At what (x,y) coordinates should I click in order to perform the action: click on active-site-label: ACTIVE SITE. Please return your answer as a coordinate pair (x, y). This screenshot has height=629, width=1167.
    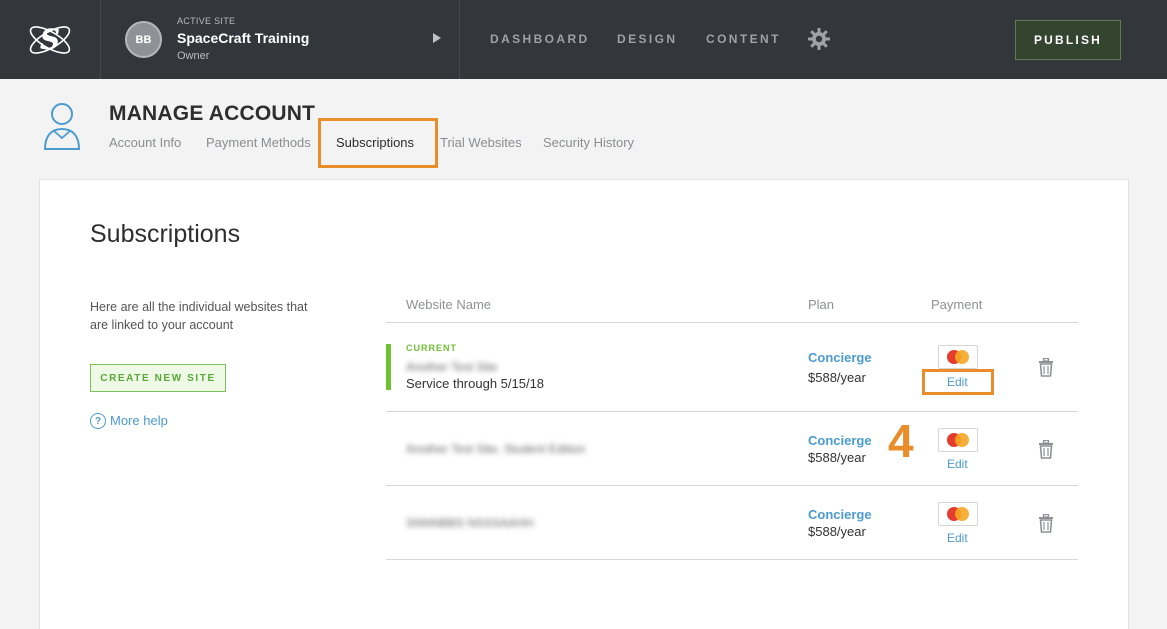
    Looking at the image, I should click on (206, 21).